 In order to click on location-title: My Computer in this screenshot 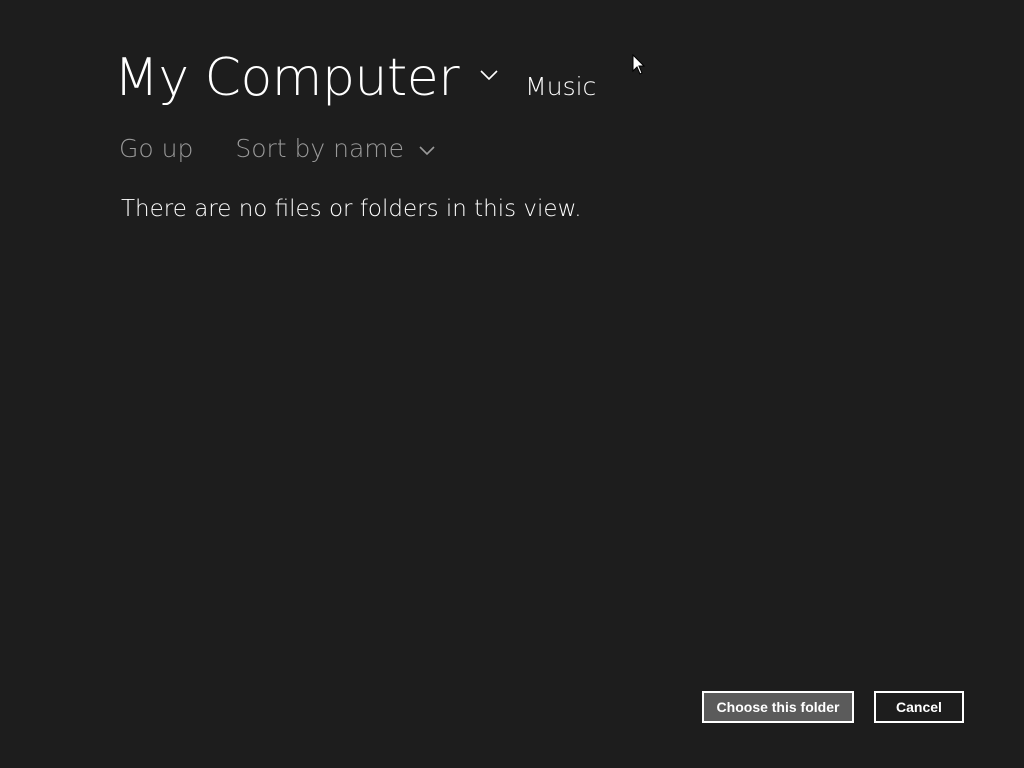, I will do `click(287, 78)`.